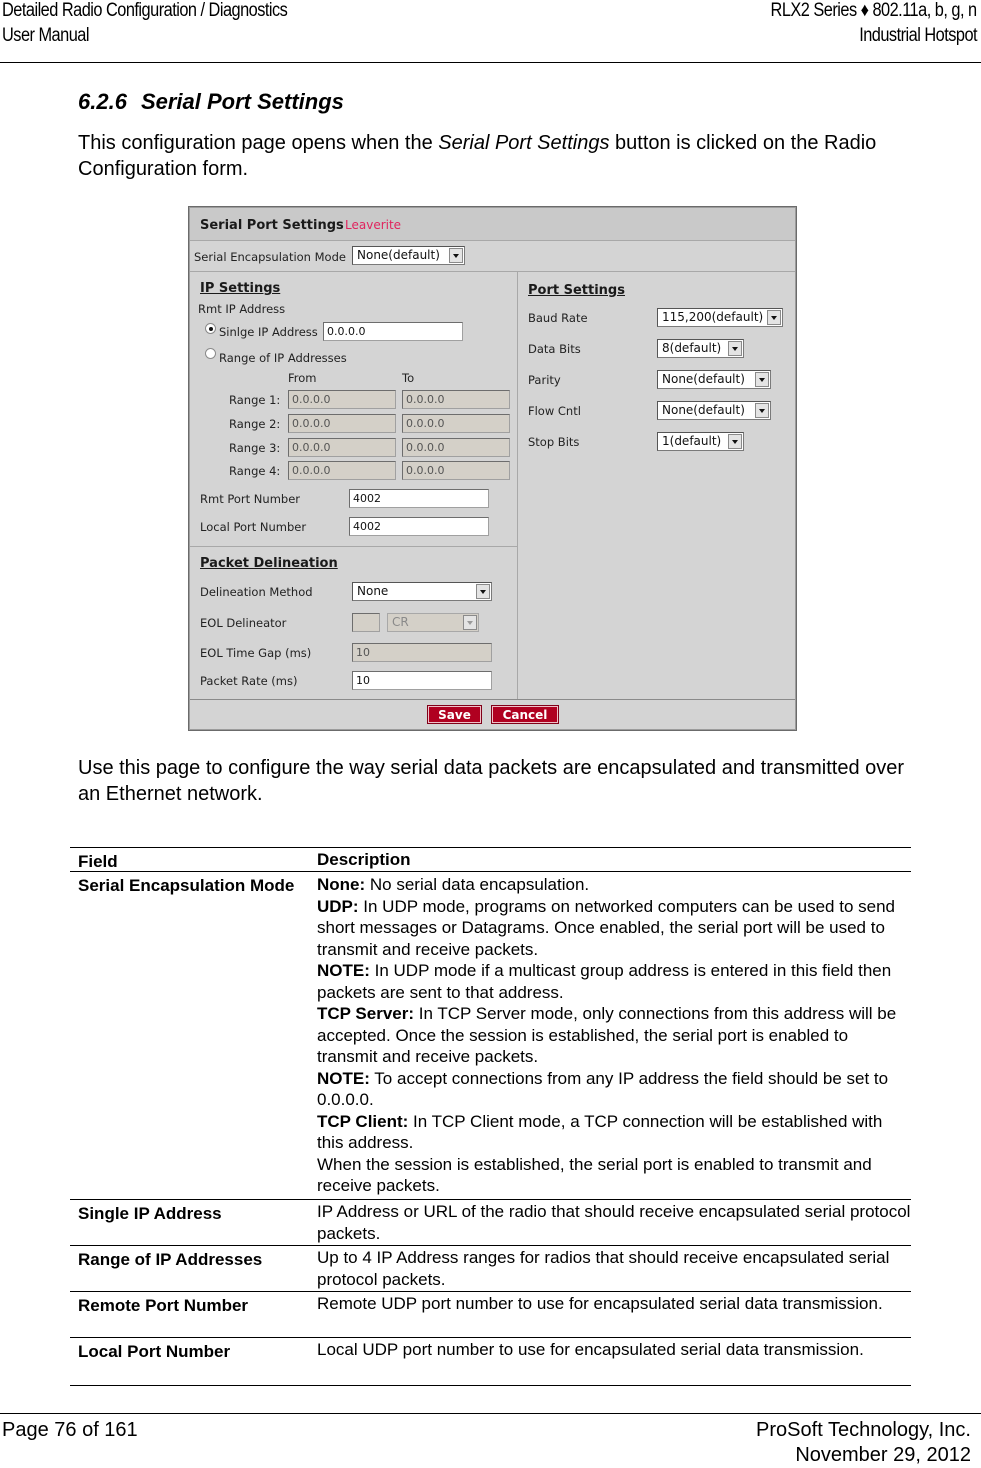  What do you see at coordinates (692, 348) in the screenshot?
I see `data-bits-value: 8(default)` at bounding box center [692, 348].